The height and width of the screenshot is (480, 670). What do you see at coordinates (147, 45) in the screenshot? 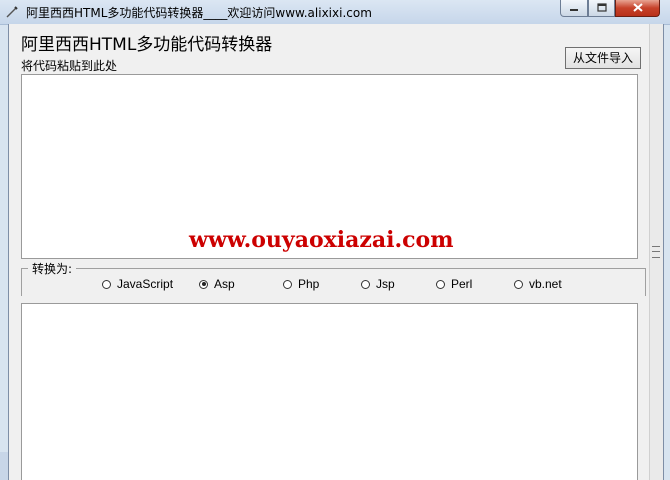
I see `app-title: 阿里西西HTML多功能代码转换器` at bounding box center [147, 45].